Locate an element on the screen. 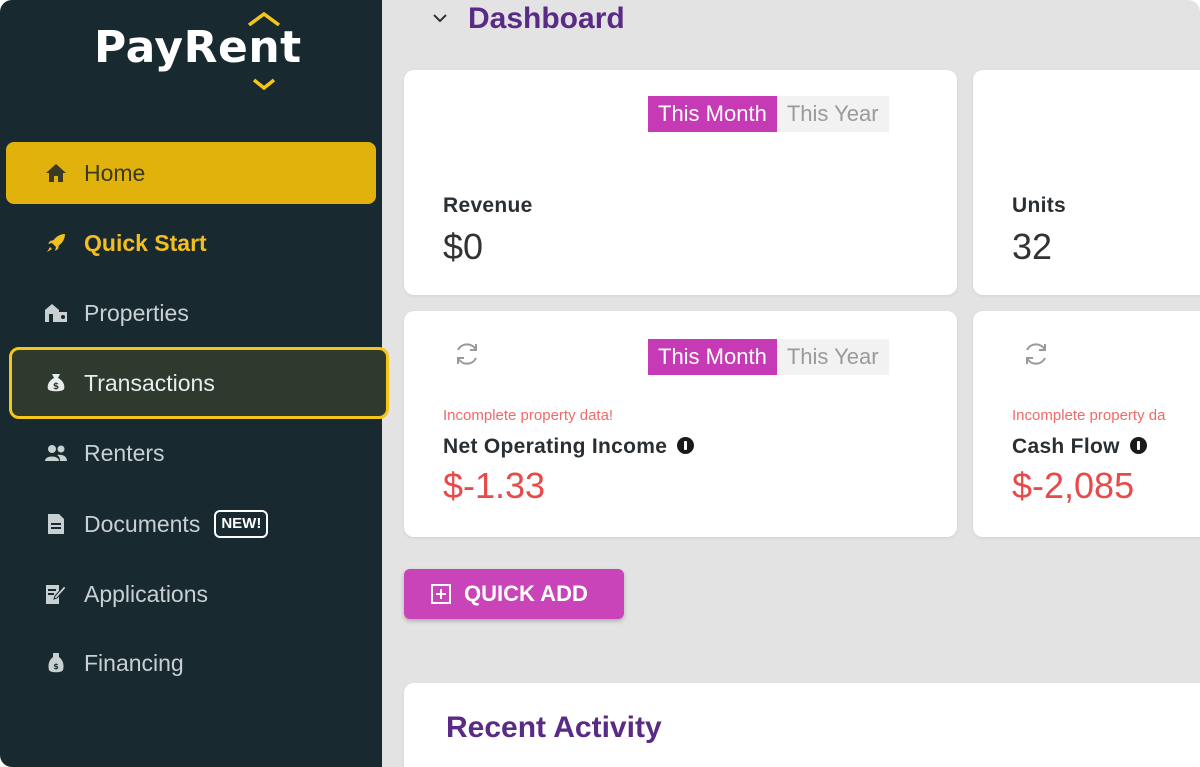 The height and width of the screenshot is (767, 1200). logo-text-suffix: t is located at coordinates (291, 47).